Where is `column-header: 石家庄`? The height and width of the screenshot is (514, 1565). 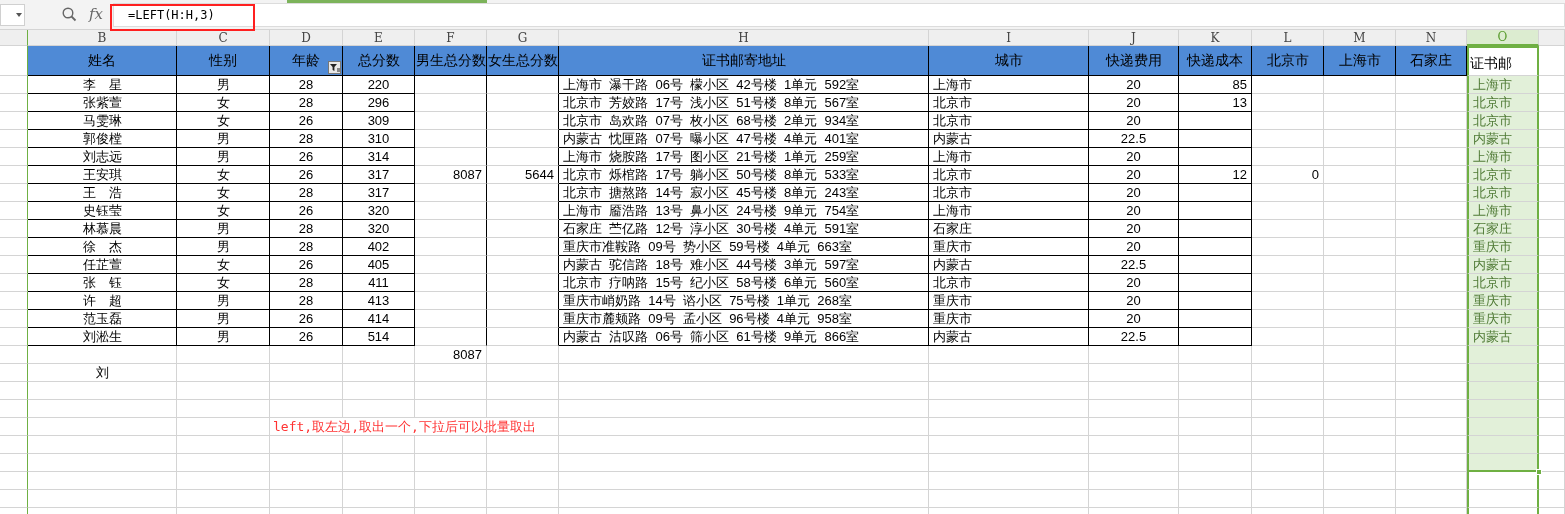 column-header: 石家庄 is located at coordinates (1431, 61).